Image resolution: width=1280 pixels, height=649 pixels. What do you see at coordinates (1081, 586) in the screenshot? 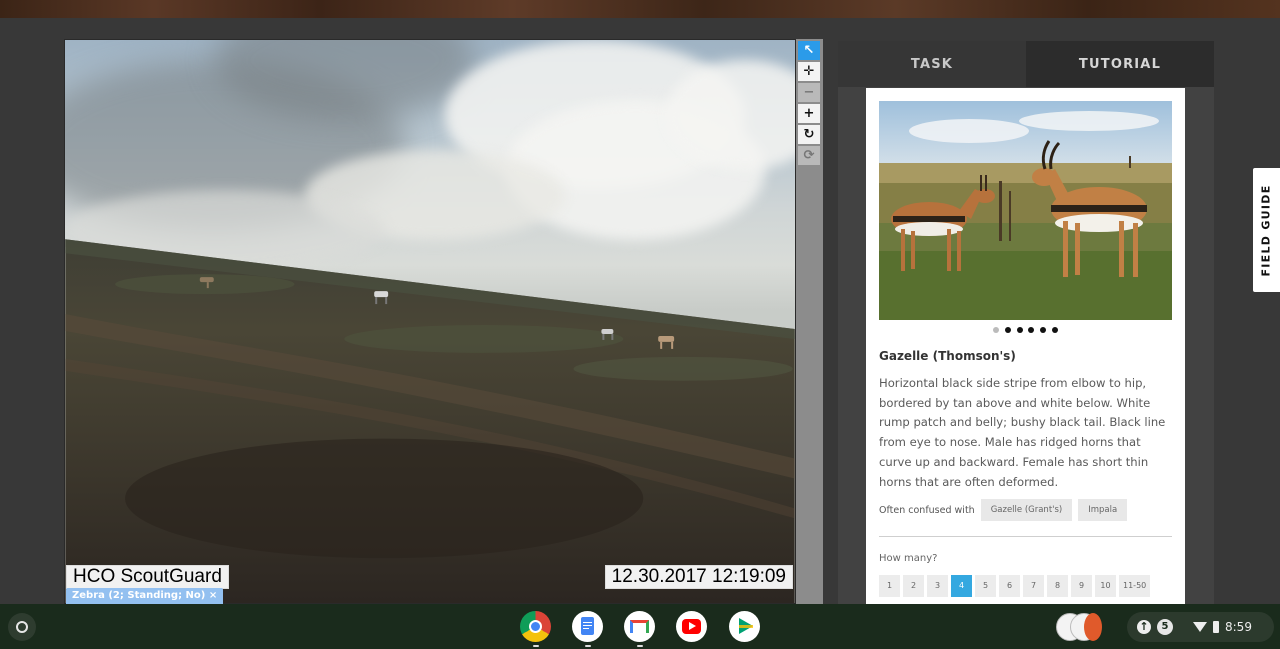
I see `count-option-9: 9` at bounding box center [1081, 586].